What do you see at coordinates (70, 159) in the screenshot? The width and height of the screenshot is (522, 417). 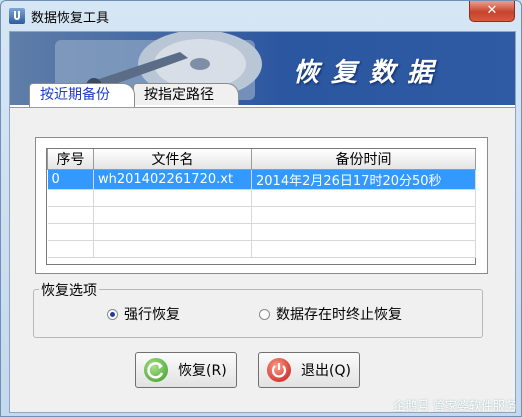 I see `column-header-index: 序号` at bounding box center [70, 159].